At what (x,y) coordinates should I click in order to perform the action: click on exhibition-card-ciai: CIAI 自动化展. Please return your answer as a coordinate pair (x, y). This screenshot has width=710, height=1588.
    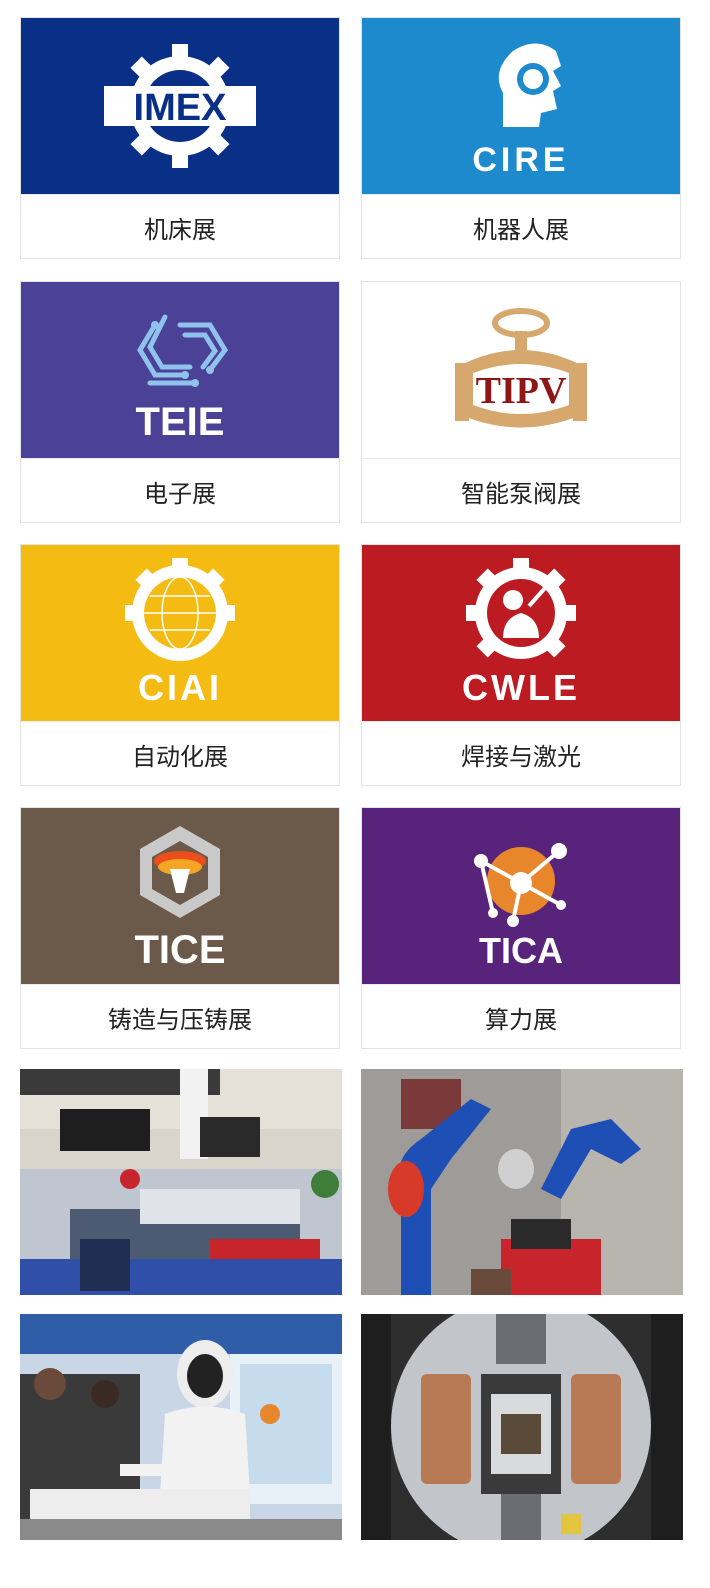
    Looking at the image, I should click on (180, 665).